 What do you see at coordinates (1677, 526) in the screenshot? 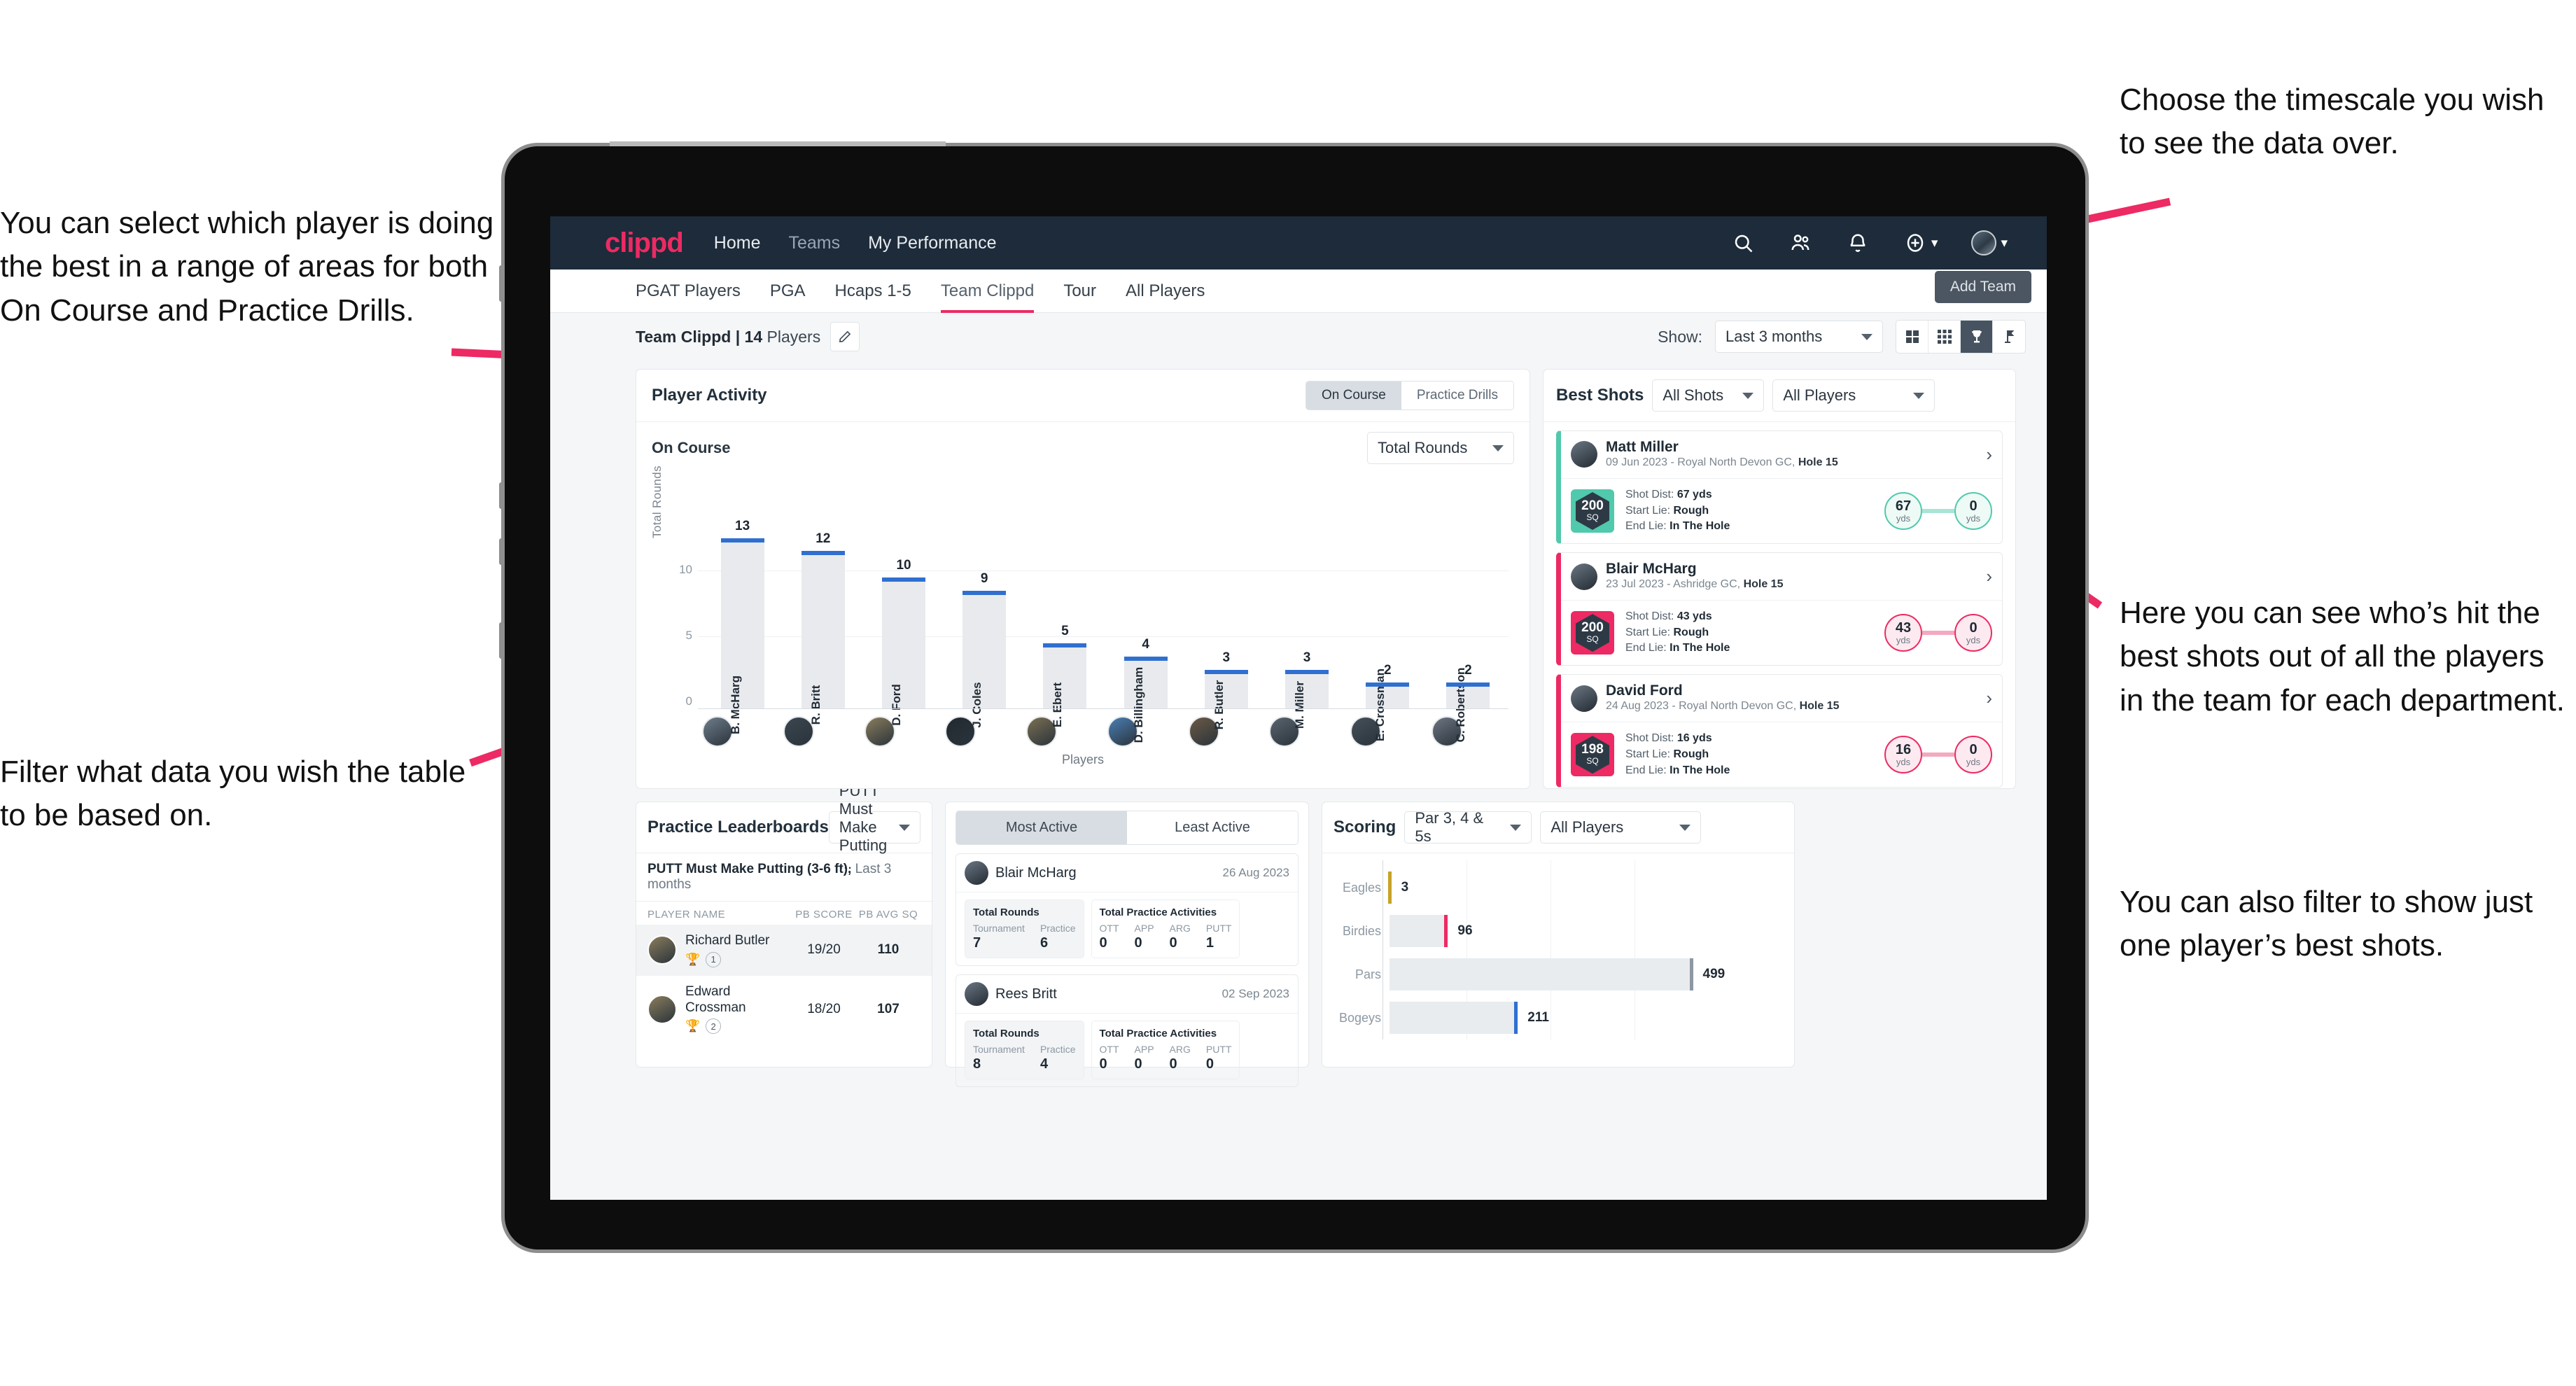
I see `end-lie-line: End Lie: In The Hole` at bounding box center [1677, 526].